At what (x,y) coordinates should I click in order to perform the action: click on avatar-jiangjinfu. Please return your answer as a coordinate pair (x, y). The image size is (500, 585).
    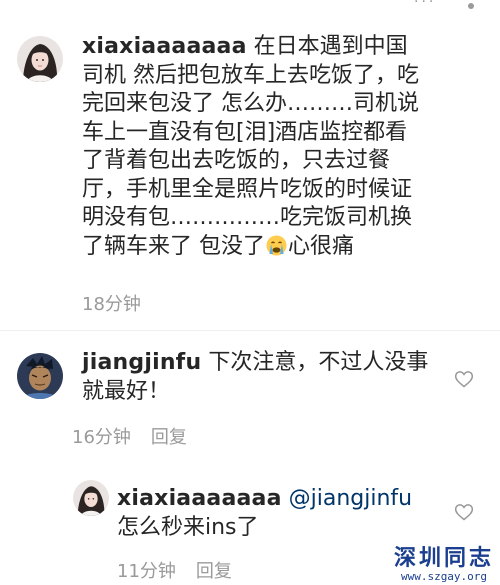
    Looking at the image, I should click on (40, 376).